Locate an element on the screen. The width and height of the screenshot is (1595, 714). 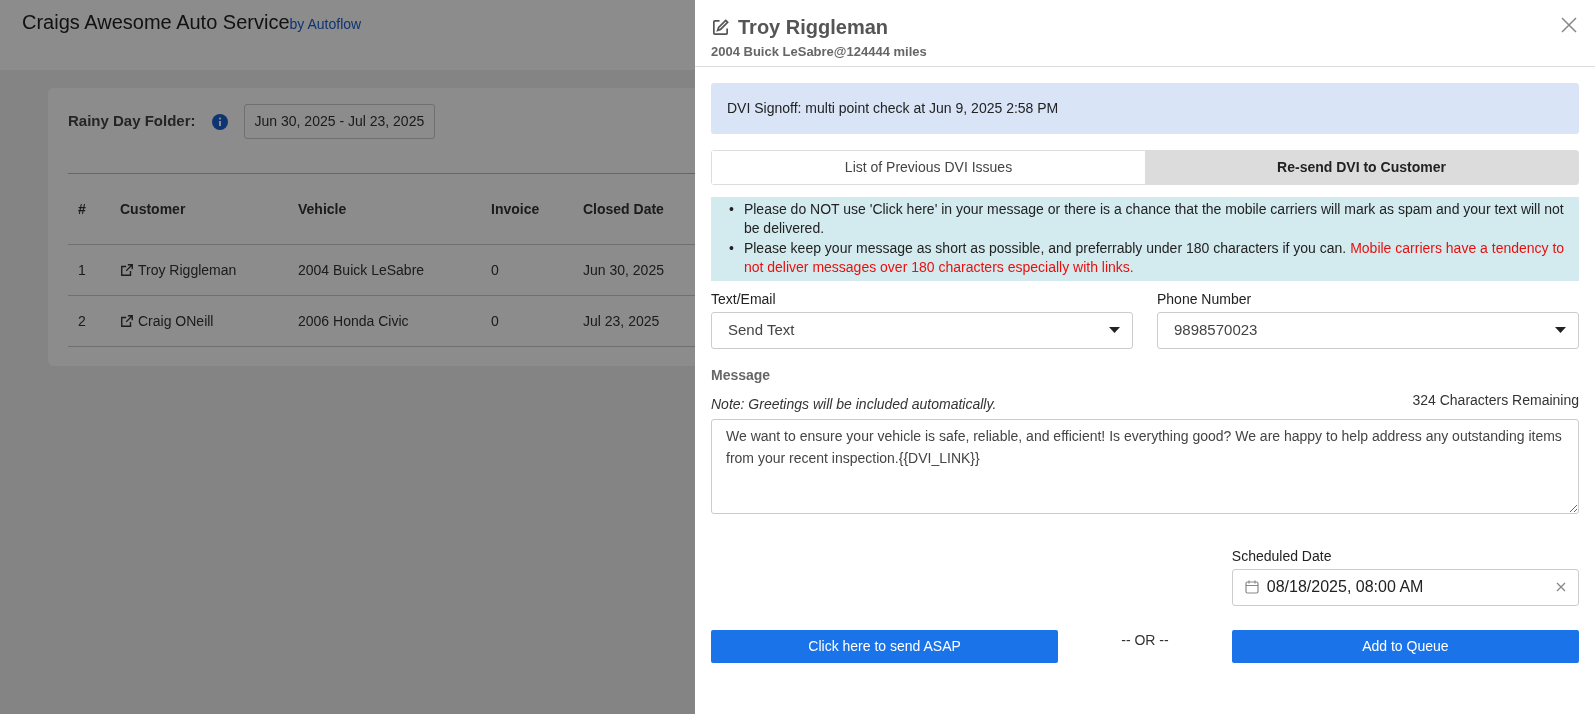
customer-link: Troy Riggleman is located at coordinates (178, 270).